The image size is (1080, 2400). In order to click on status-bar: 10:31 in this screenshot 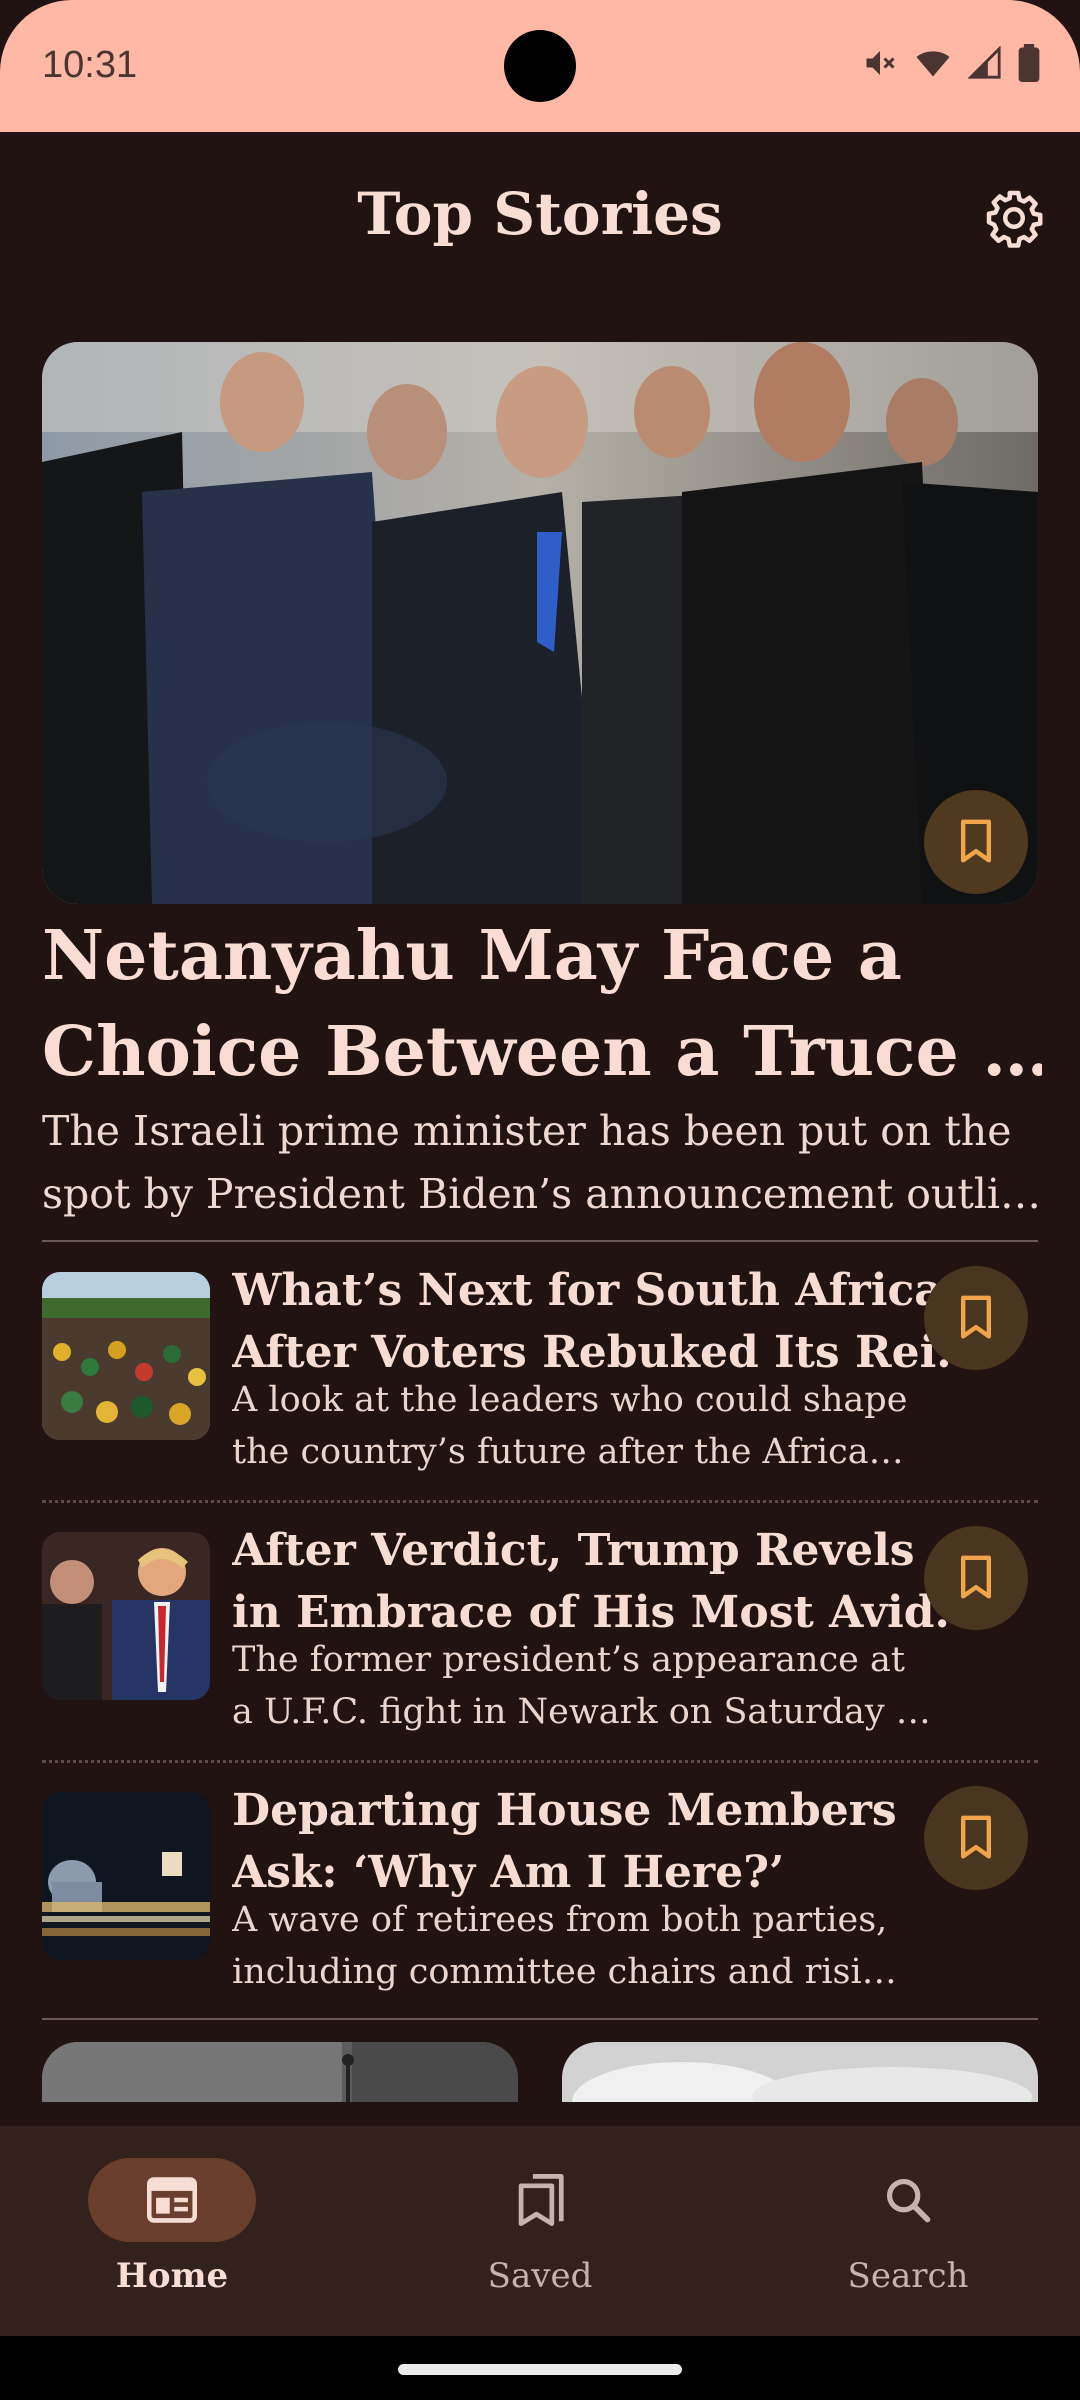, I will do `click(540, 66)`.